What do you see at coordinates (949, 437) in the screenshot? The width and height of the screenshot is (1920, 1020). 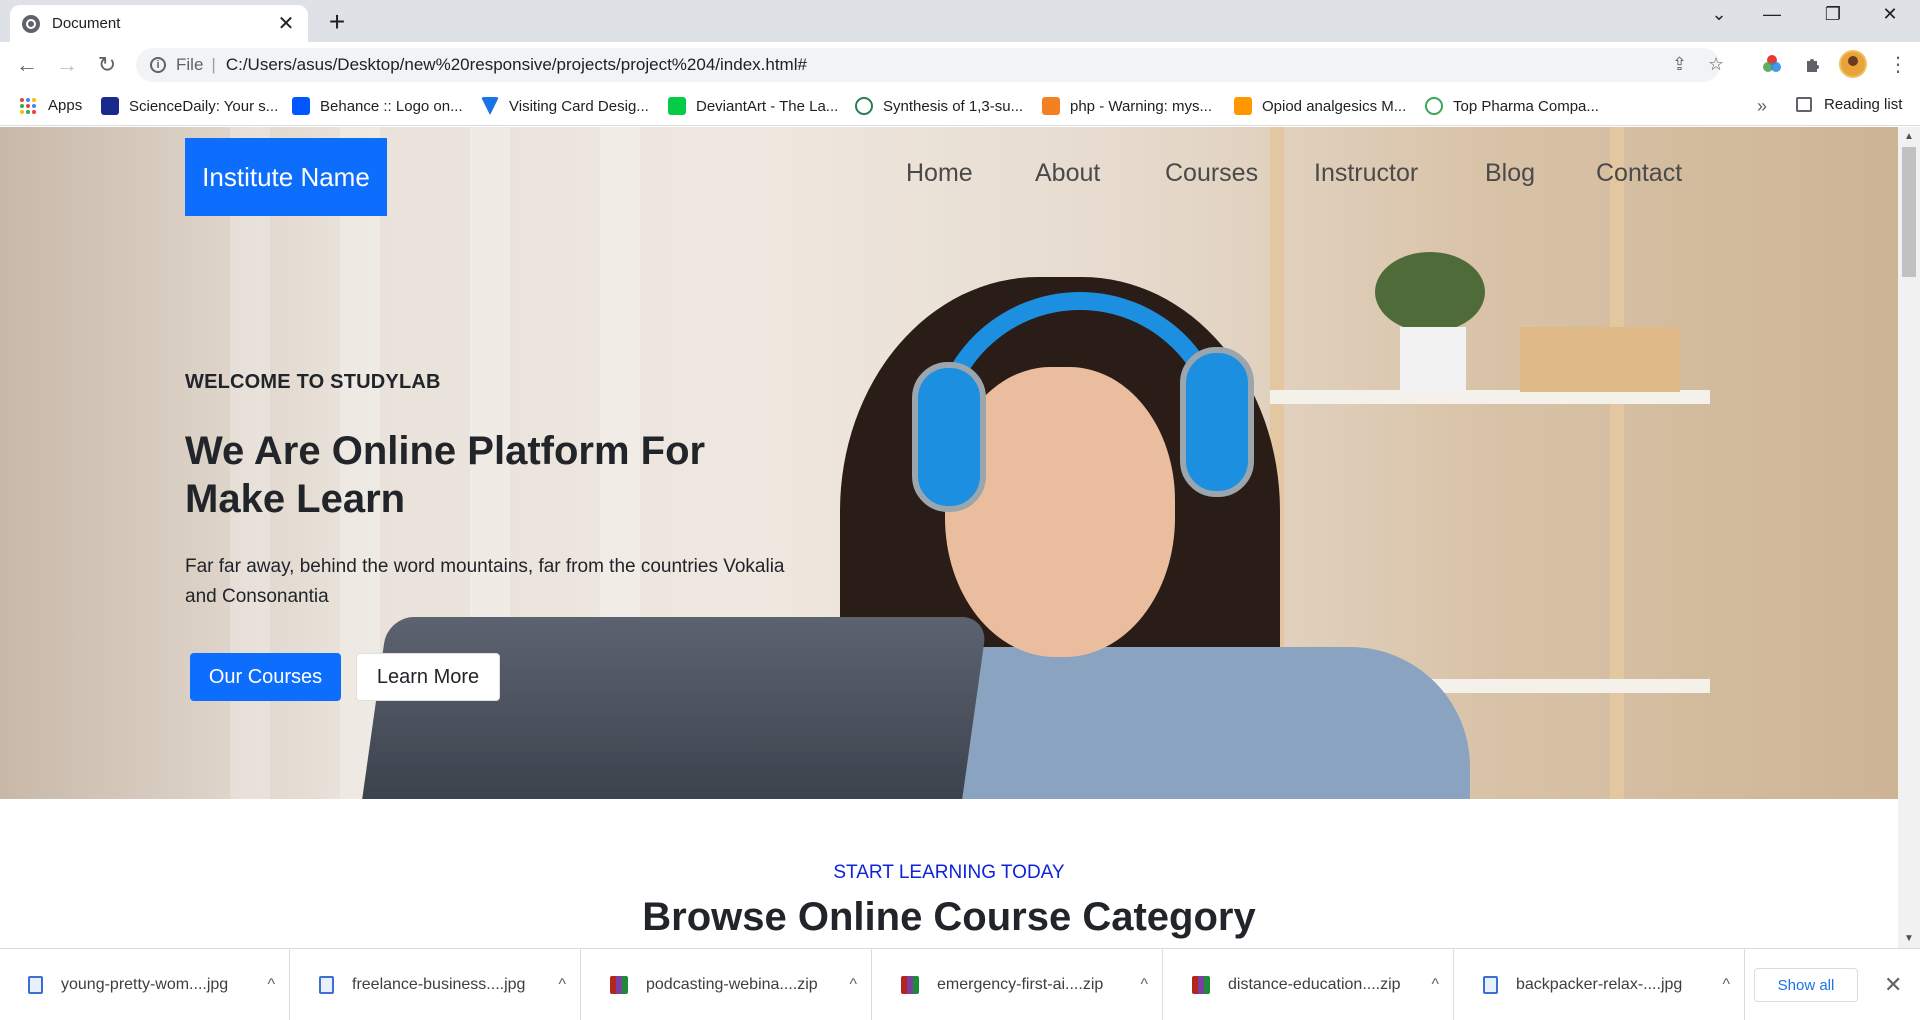 I see `headphone-left-cup` at bounding box center [949, 437].